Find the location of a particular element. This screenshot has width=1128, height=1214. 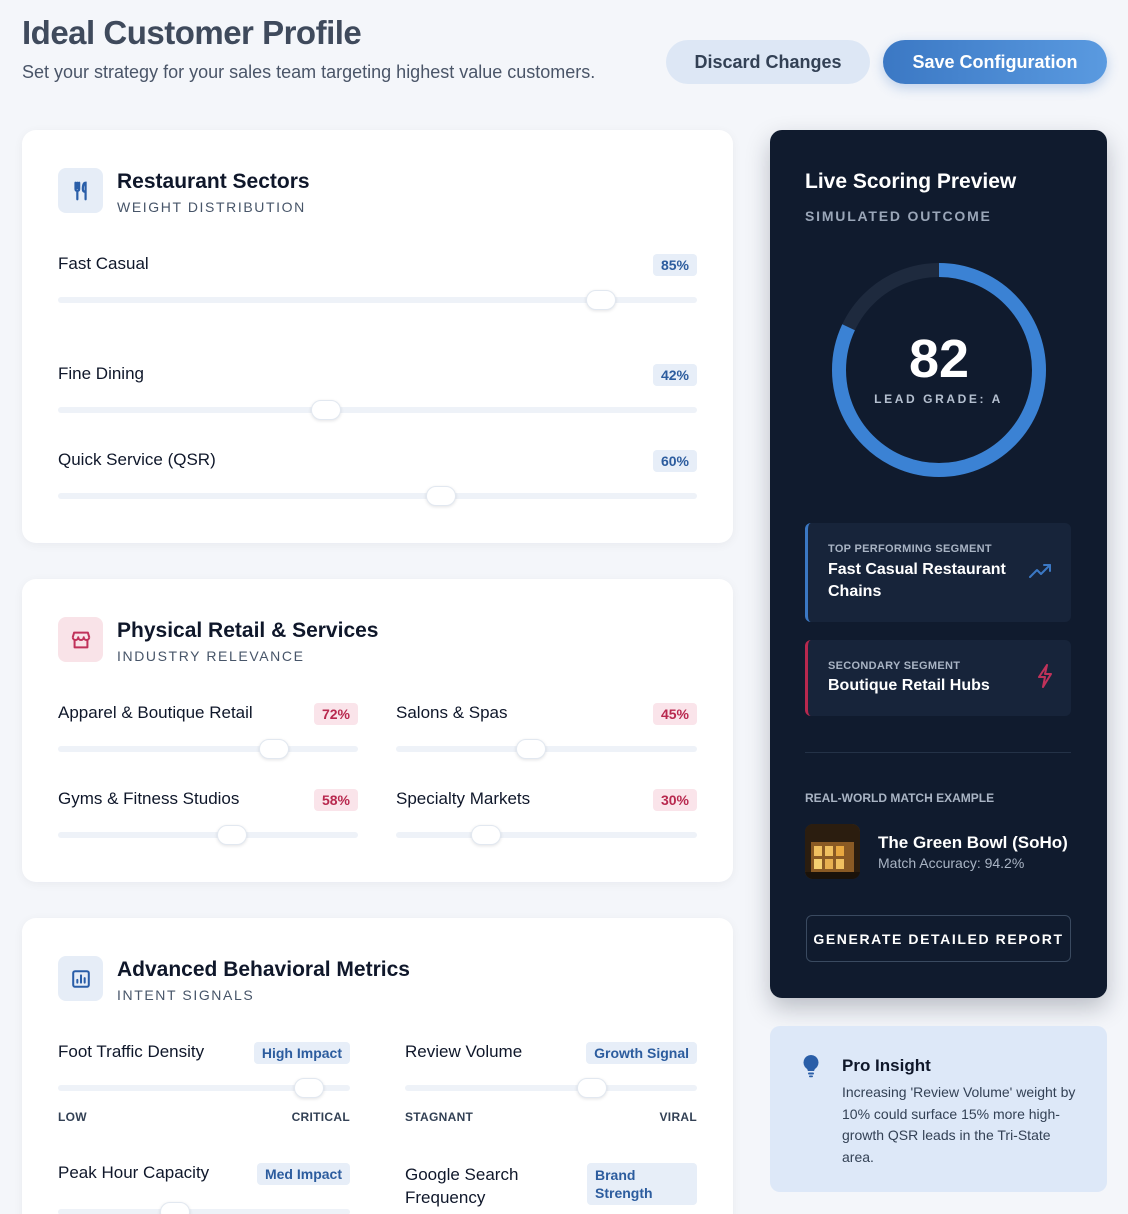

value-badge: 72% is located at coordinates (335, 714).